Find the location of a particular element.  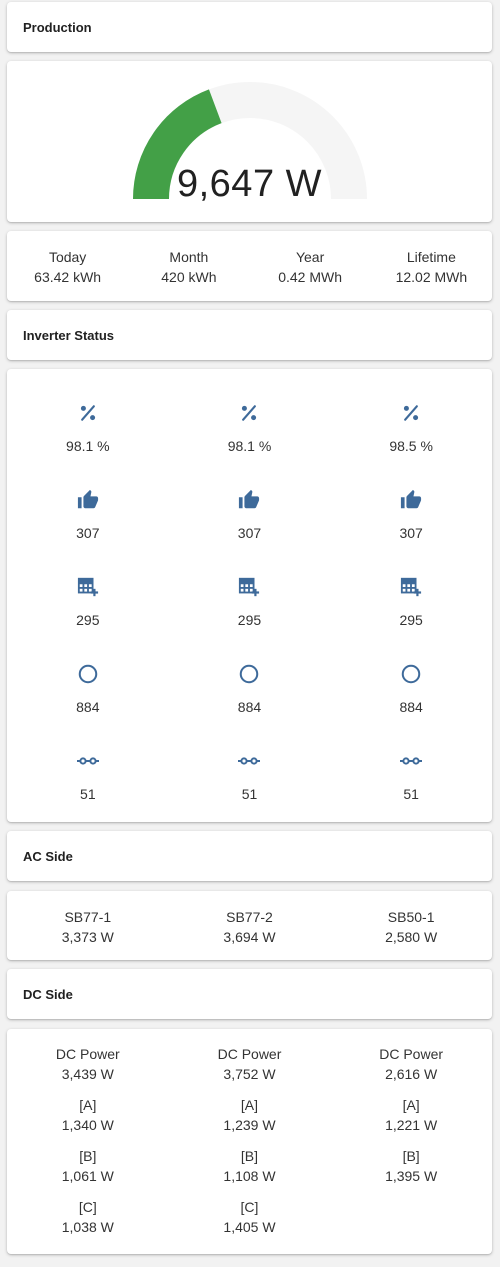

stat-label: Year is located at coordinates (310, 257).